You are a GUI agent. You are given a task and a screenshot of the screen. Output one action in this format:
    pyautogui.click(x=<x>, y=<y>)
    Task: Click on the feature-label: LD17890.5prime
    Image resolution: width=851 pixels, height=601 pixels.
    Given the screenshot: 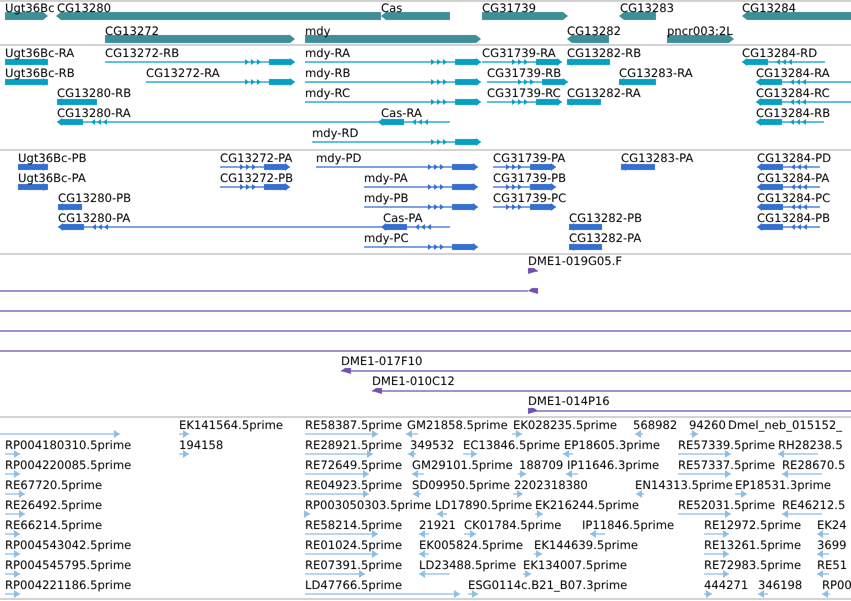 What is the action you would take?
    pyautogui.click(x=483, y=505)
    